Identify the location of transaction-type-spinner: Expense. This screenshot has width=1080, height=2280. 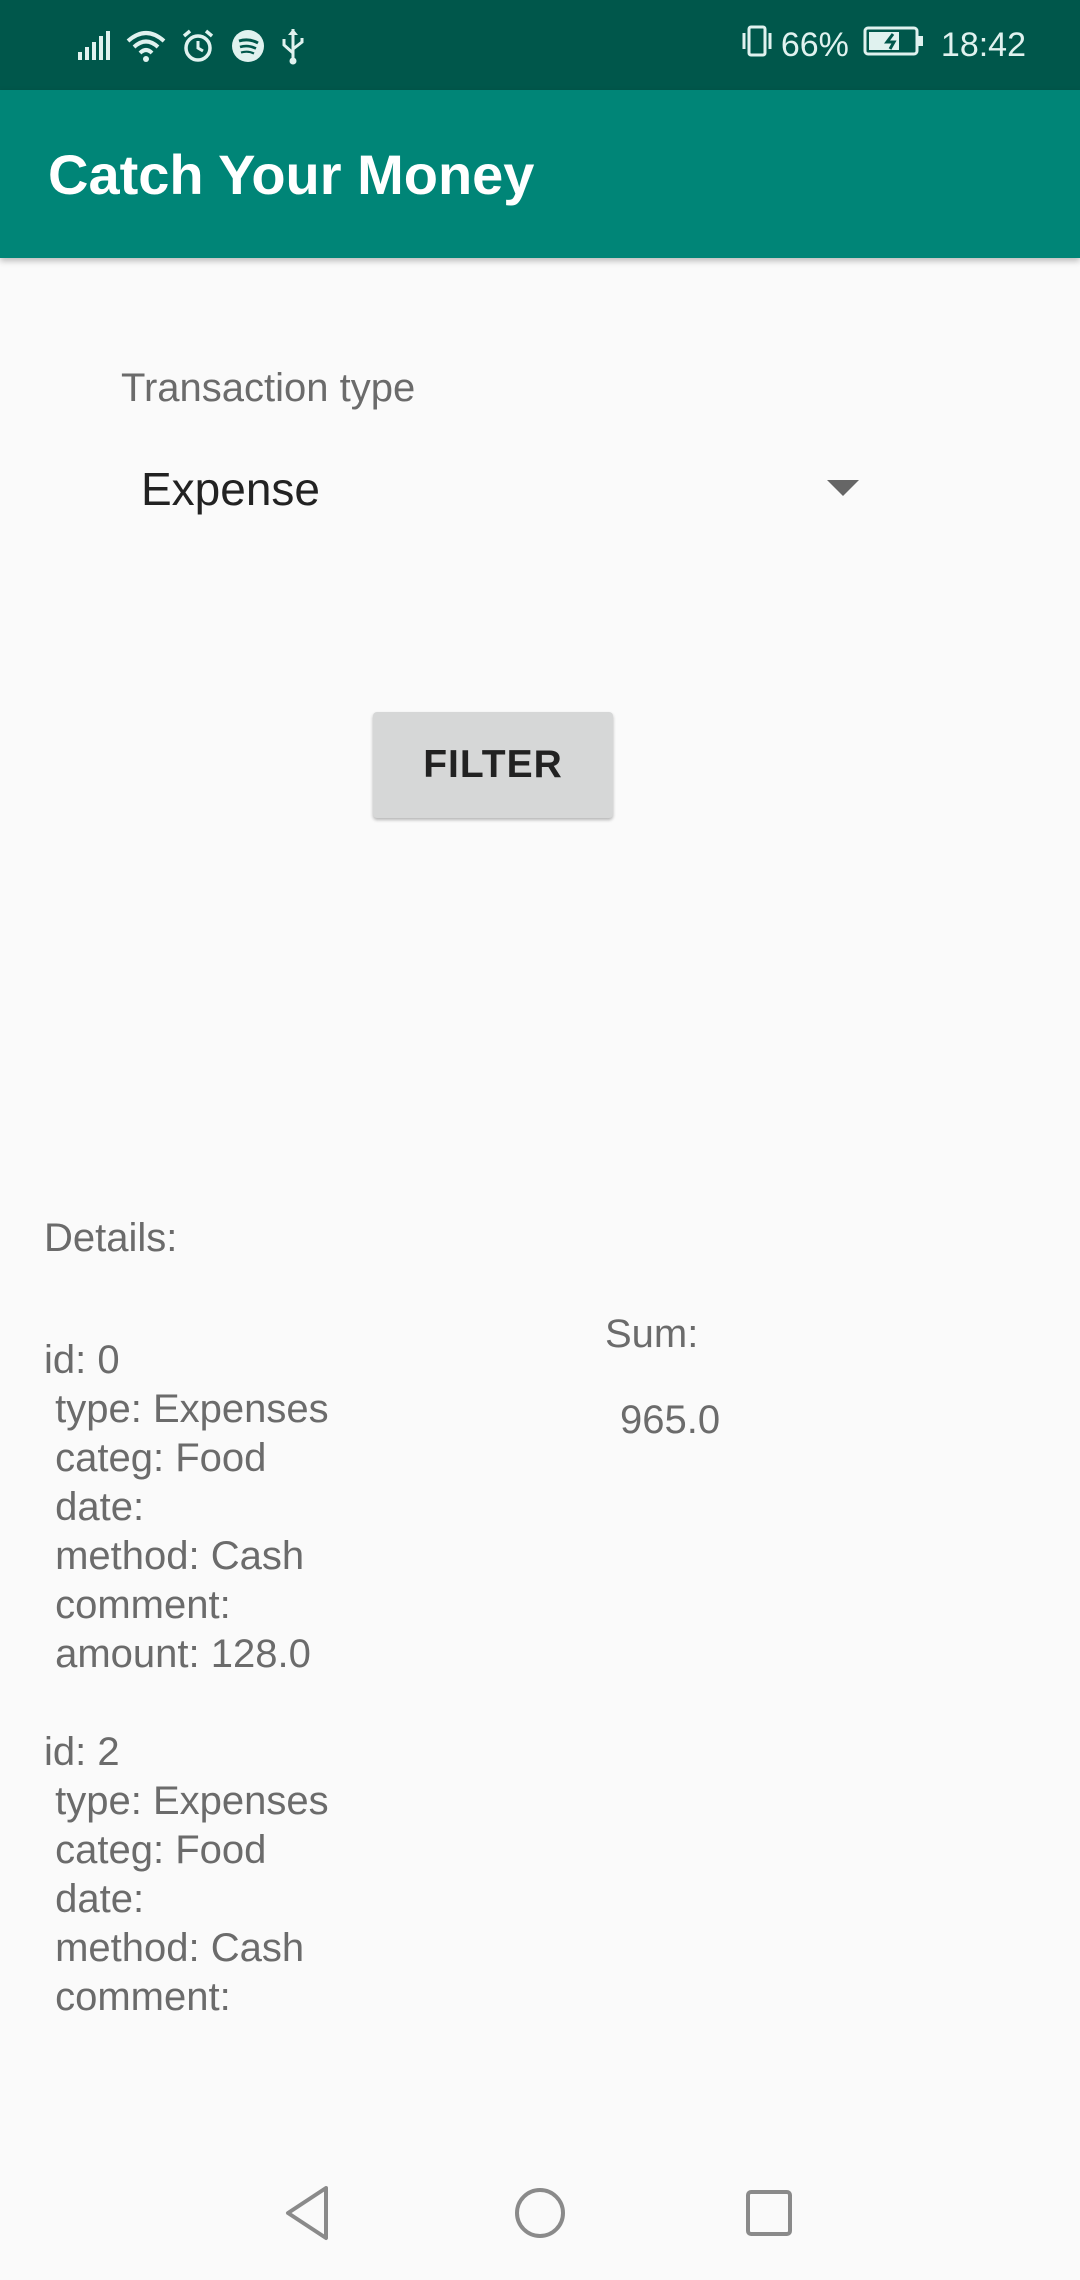
(499, 488).